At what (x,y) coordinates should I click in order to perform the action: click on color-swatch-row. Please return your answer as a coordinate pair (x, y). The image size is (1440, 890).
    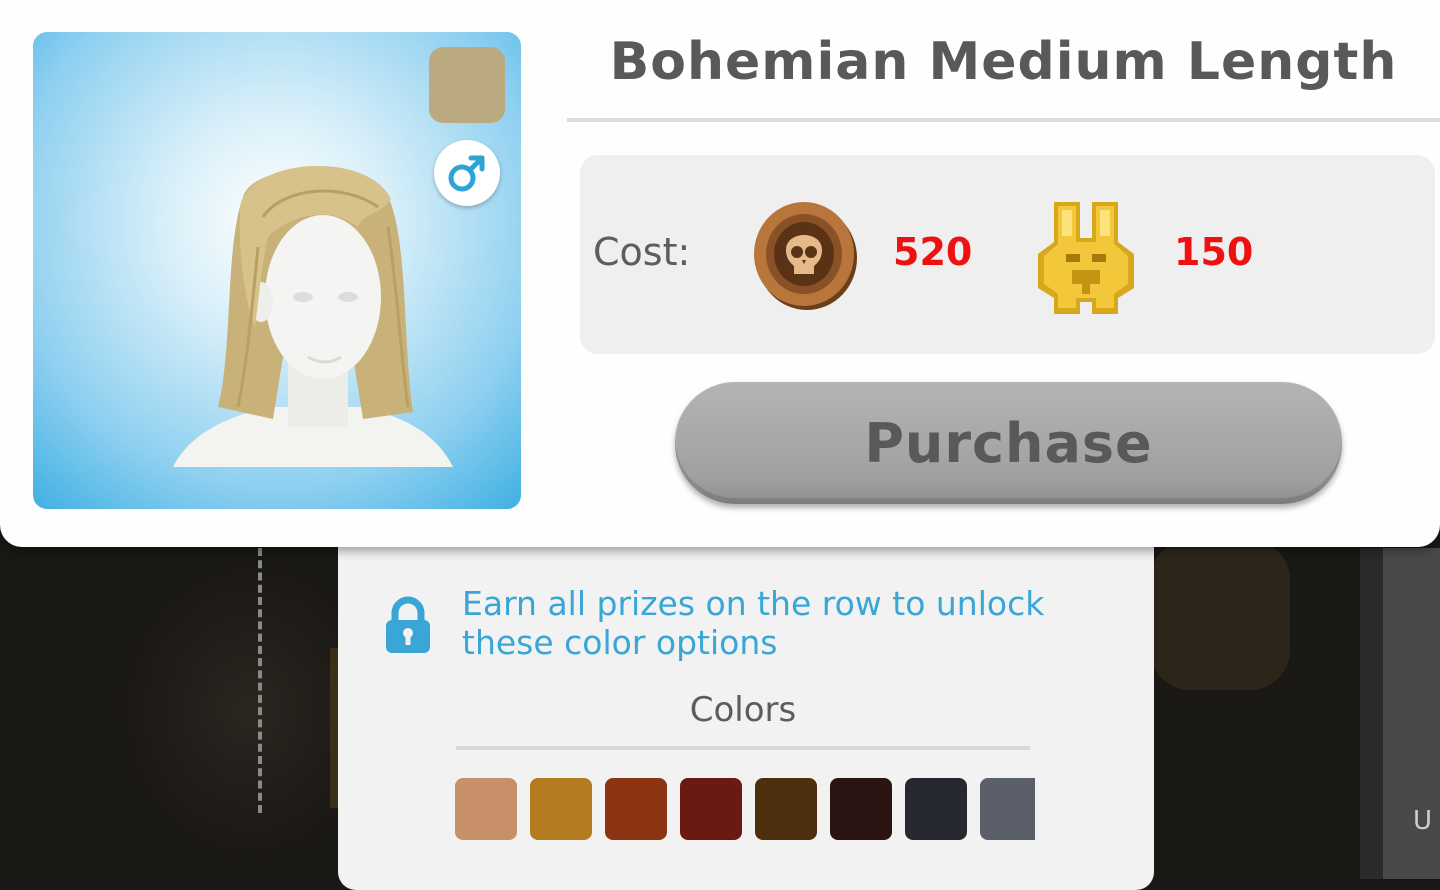
    Looking at the image, I should click on (745, 809).